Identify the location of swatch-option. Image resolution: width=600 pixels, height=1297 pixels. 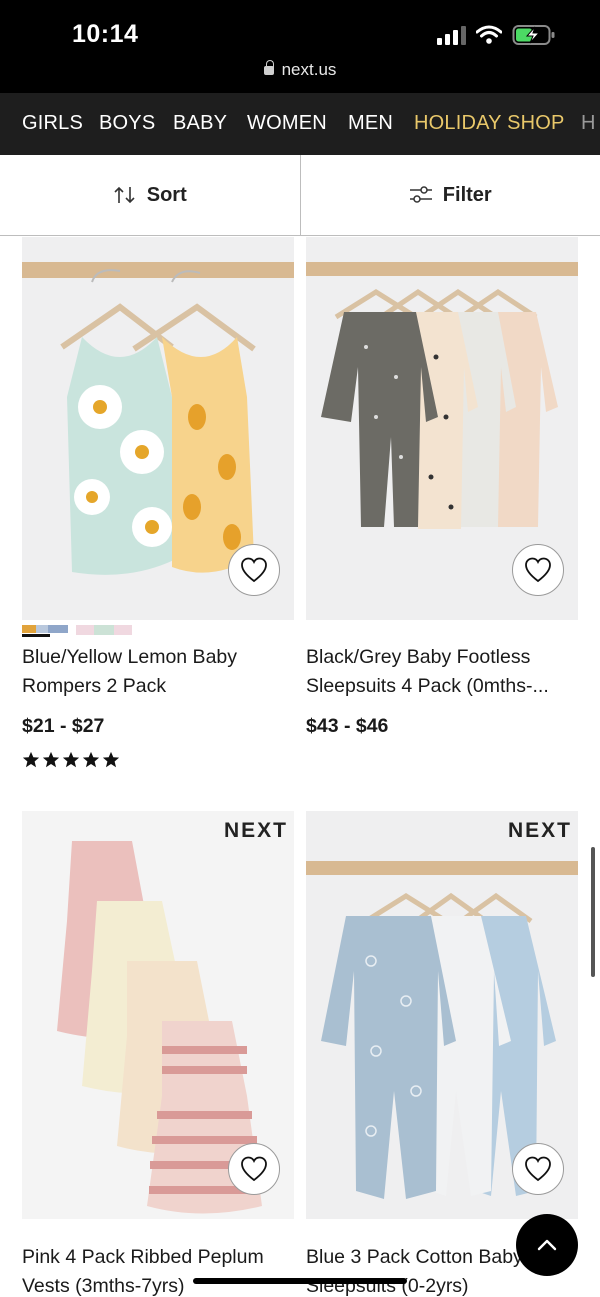
(104, 631).